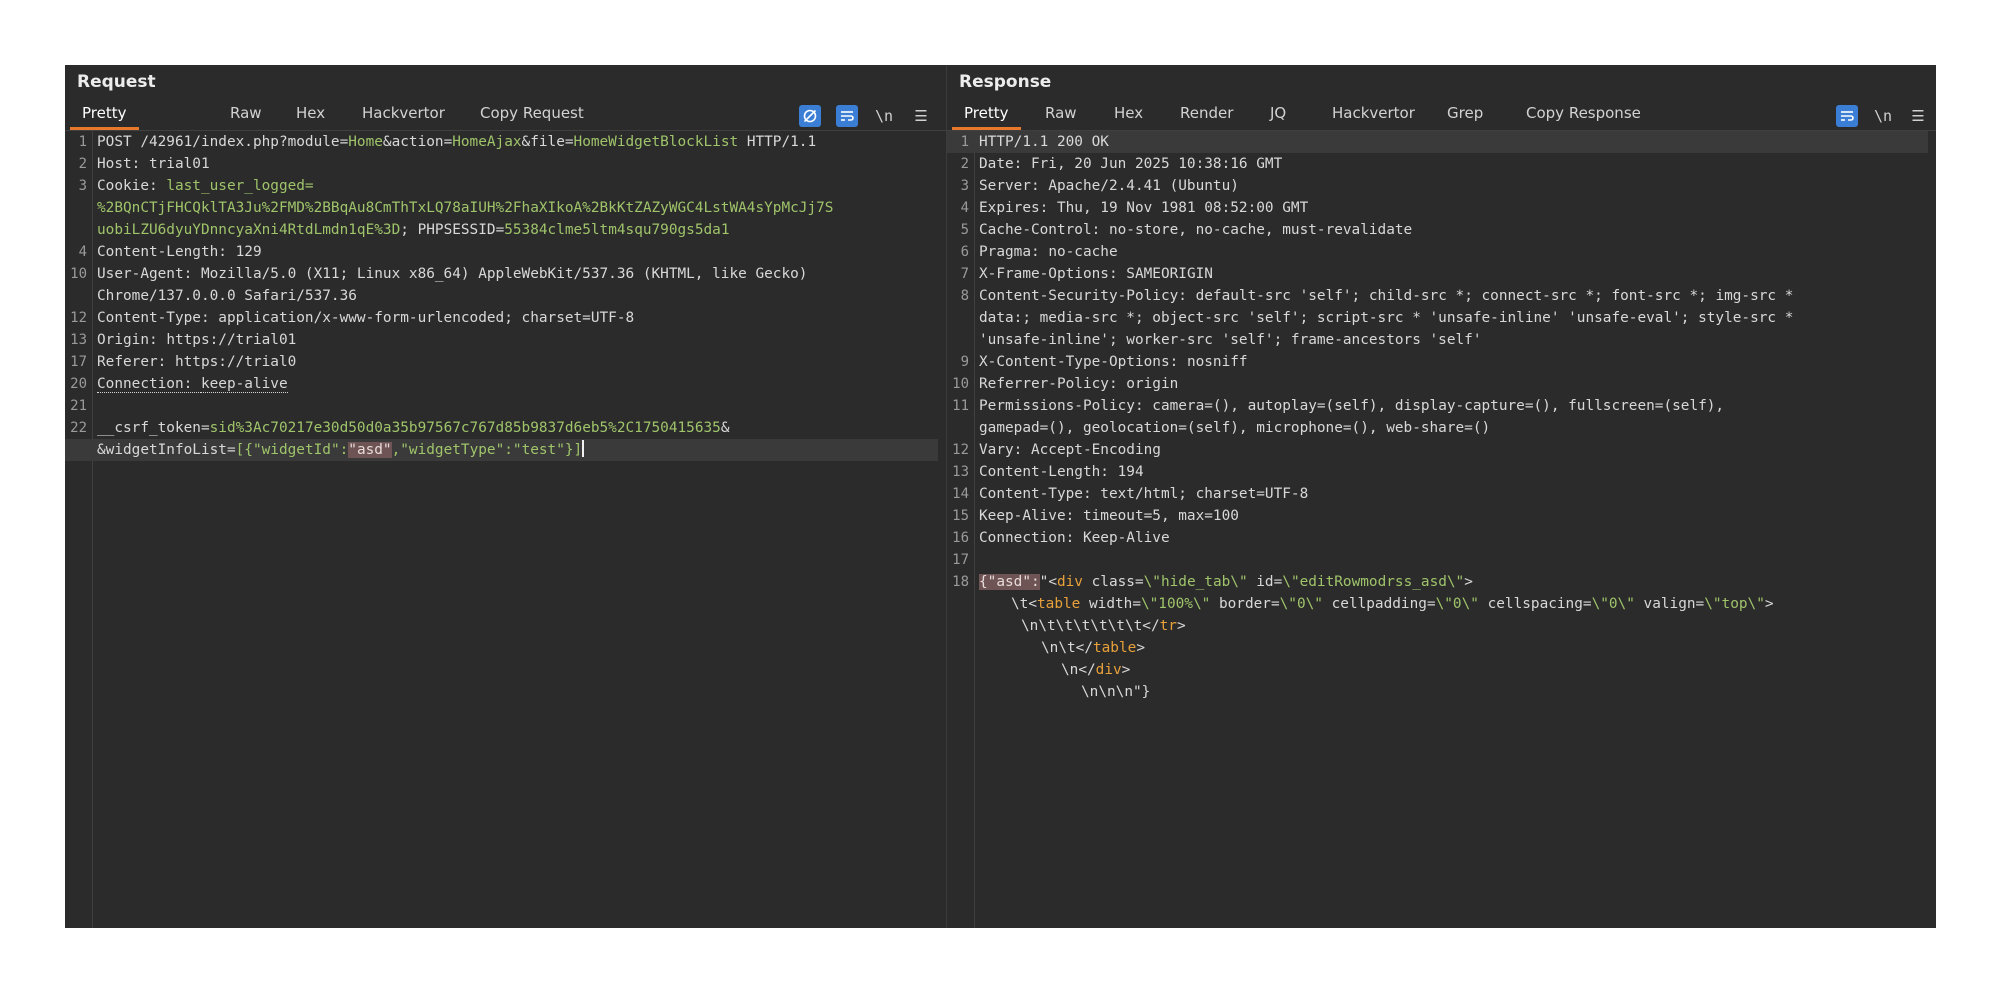  What do you see at coordinates (1079, 384) in the screenshot?
I see `response-line-text: Referrer-Policy: origin` at bounding box center [1079, 384].